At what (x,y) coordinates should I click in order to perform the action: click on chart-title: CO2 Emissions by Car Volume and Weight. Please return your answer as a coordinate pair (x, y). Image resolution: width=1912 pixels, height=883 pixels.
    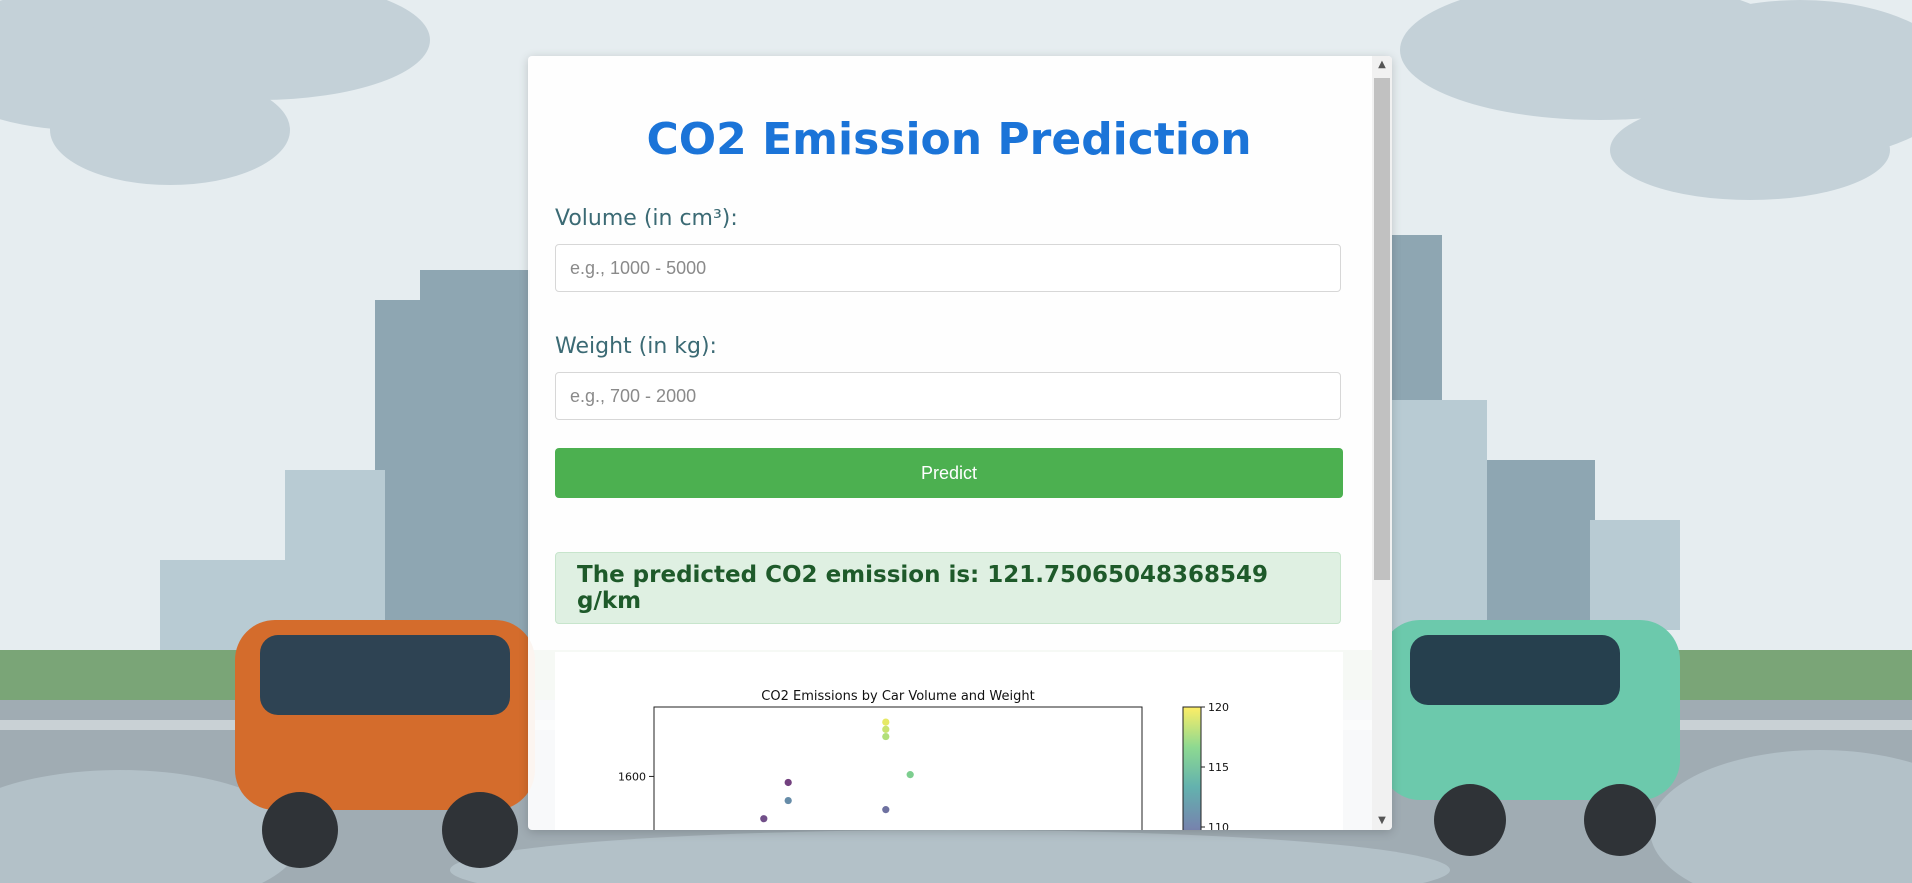
    Looking at the image, I should click on (897, 696).